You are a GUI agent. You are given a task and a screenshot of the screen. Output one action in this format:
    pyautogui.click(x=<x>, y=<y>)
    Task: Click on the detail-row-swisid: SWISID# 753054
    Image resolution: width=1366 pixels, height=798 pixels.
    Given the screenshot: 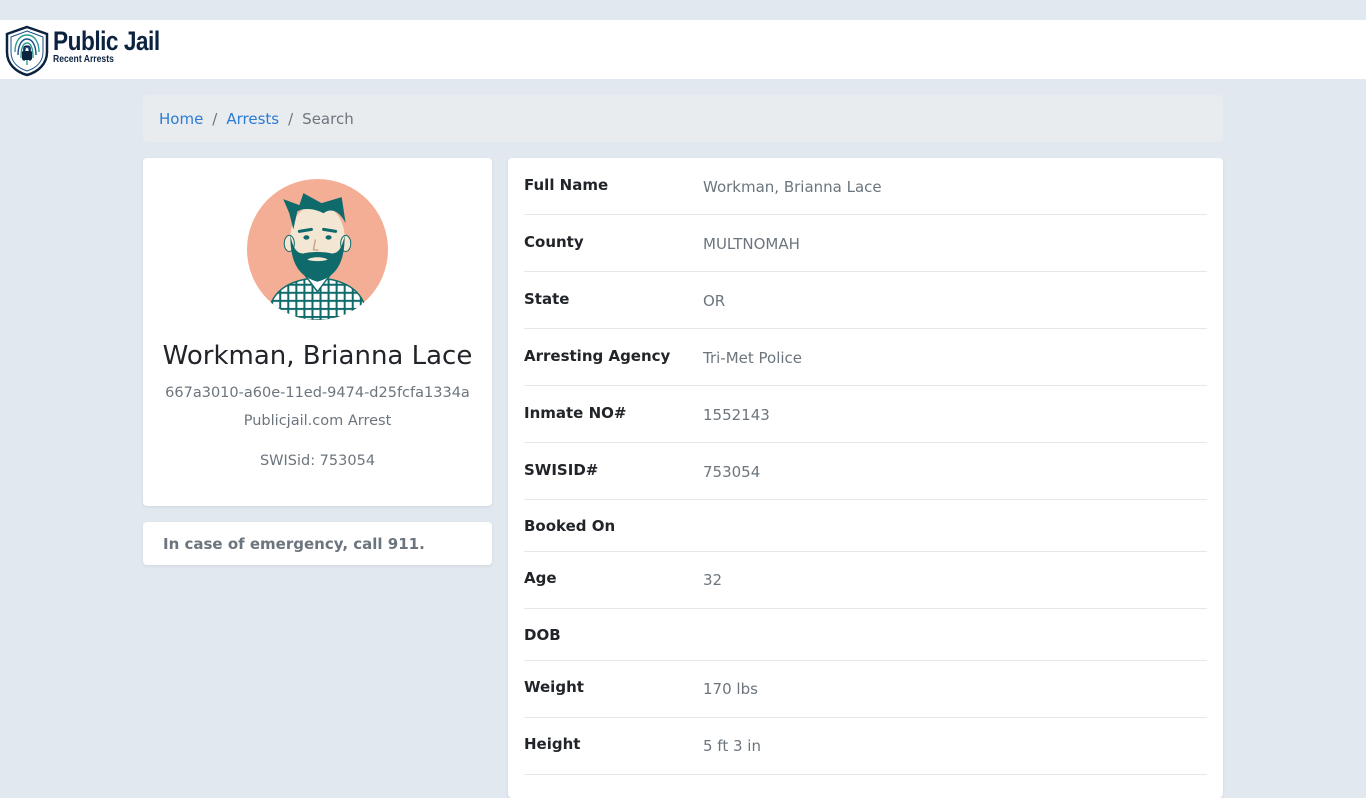 What is the action you would take?
    pyautogui.click(x=865, y=471)
    